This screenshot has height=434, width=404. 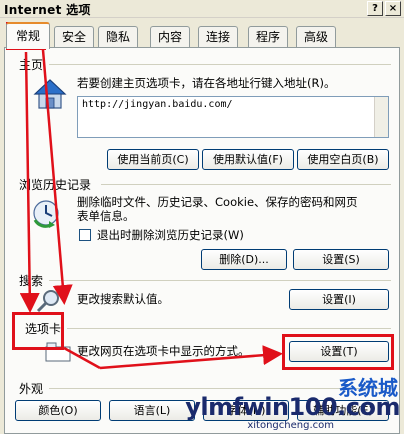 What do you see at coordinates (28, 35) in the screenshot?
I see `tab-general: 常规` at bounding box center [28, 35].